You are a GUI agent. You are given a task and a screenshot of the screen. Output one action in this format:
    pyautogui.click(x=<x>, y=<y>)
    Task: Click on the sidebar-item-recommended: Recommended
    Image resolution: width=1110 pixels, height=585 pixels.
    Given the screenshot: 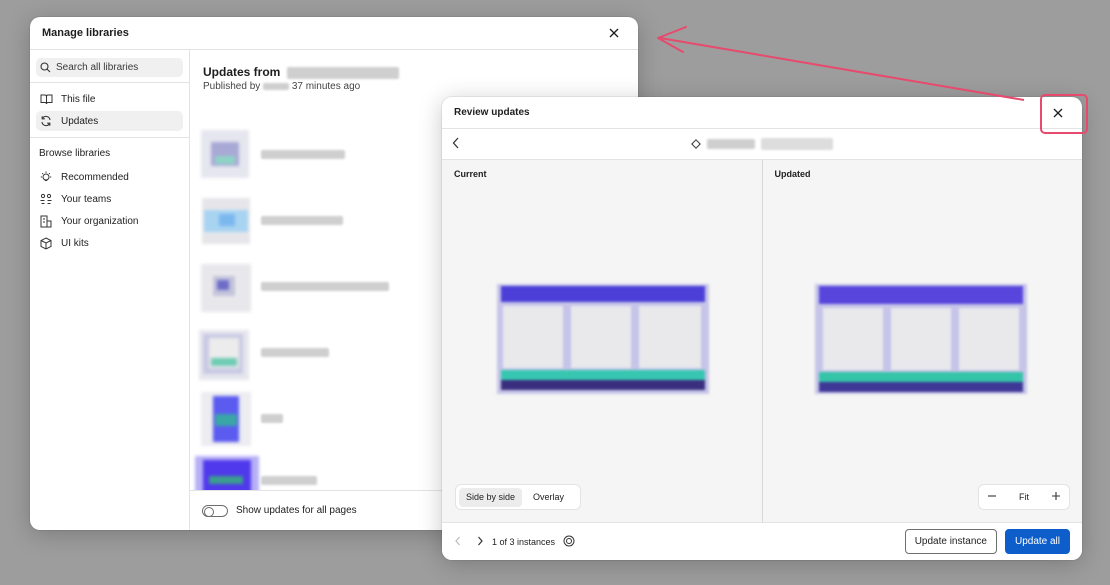 What is the action you would take?
    pyautogui.click(x=109, y=177)
    